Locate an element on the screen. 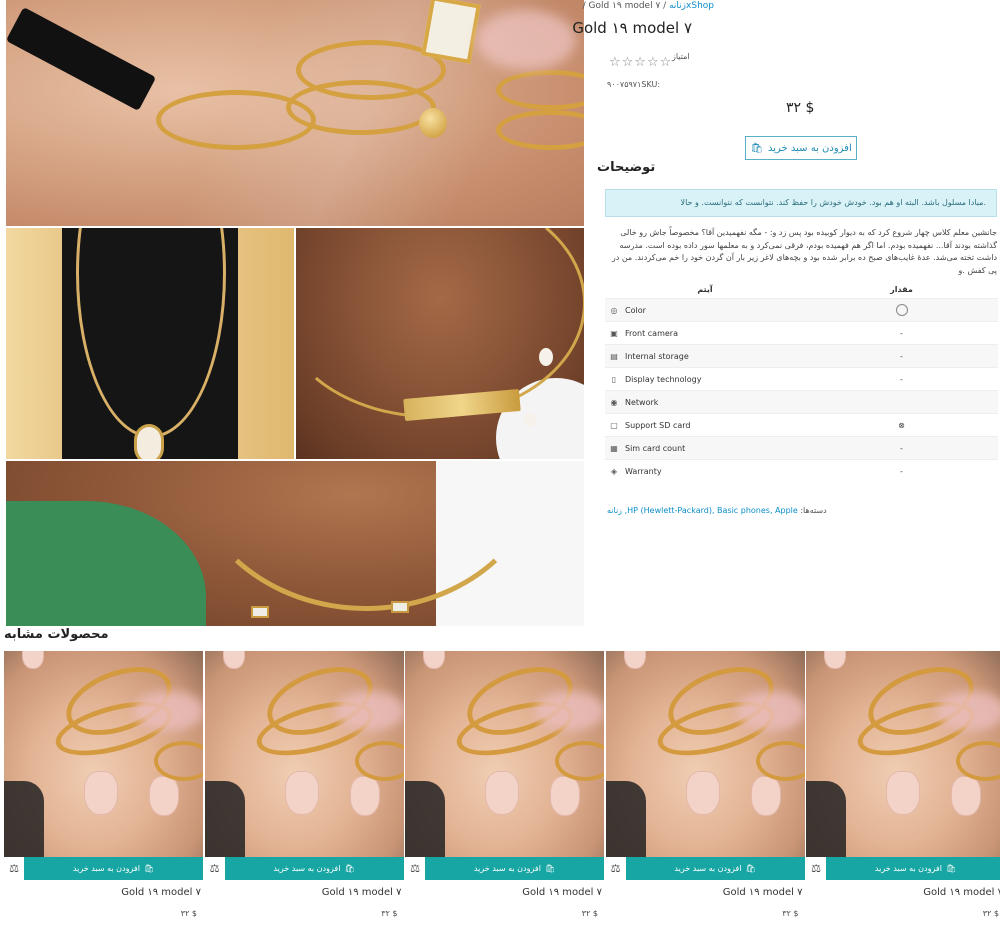  product-image-necklace-pendant is located at coordinates (150, 343).